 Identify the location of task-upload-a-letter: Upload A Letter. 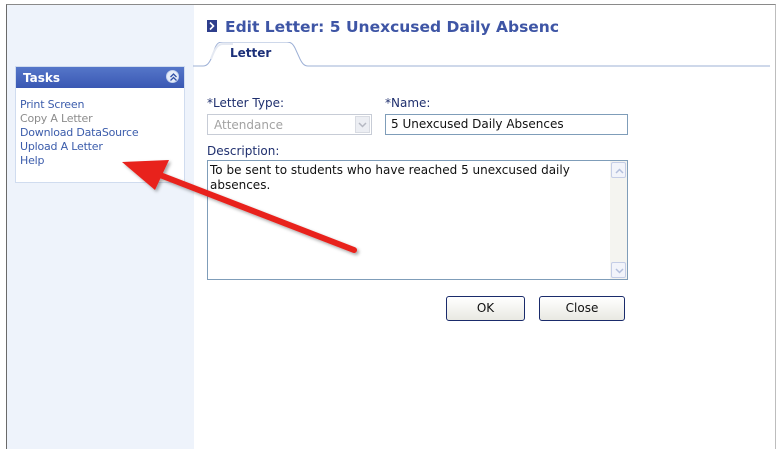
(61, 146).